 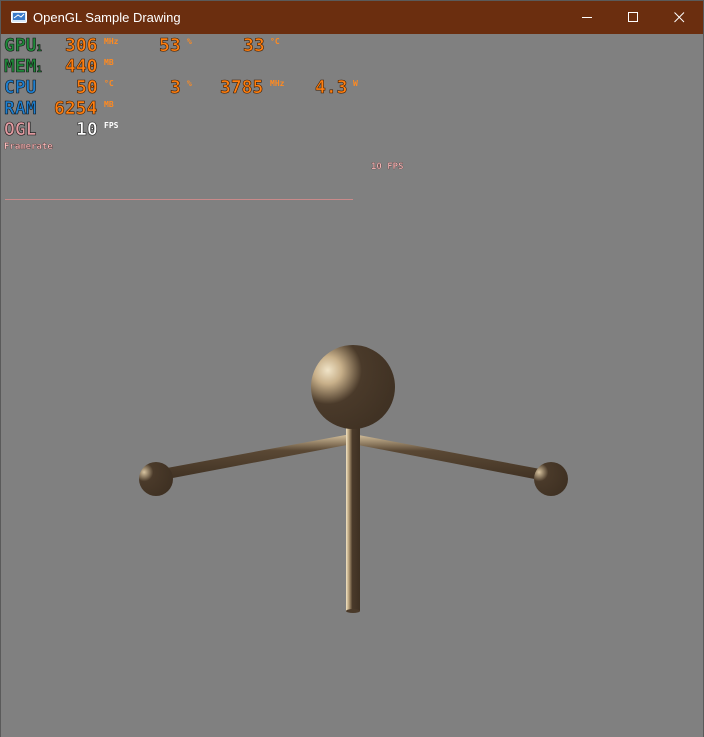 What do you see at coordinates (387, 167) in the screenshot?
I see `framerate-graph-value: 10 FPS` at bounding box center [387, 167].